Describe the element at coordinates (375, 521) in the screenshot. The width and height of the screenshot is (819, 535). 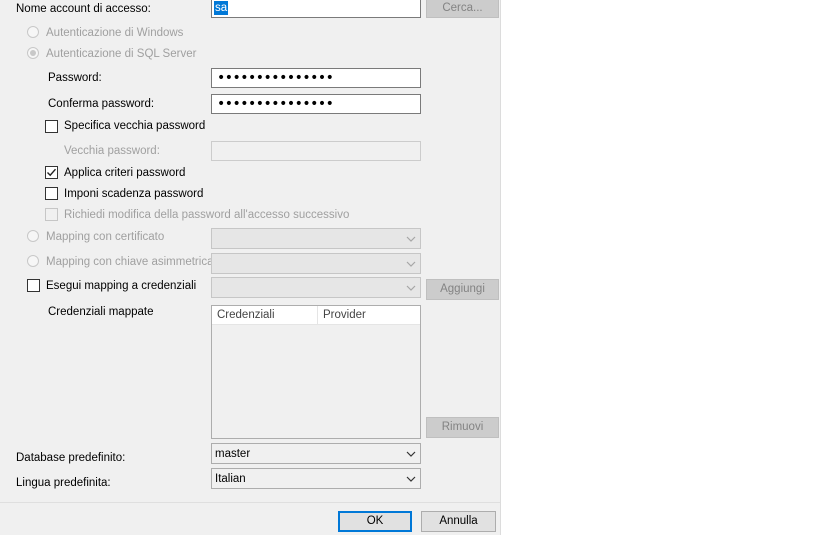
I see `ok-button: OK` at that location.